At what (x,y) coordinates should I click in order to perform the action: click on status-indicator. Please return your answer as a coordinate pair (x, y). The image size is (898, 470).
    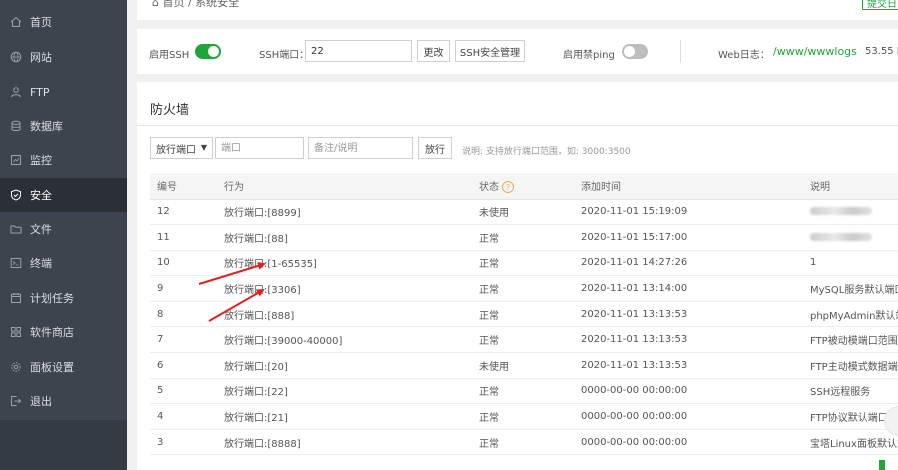
    Looking at the image, I should click on (882, 465).